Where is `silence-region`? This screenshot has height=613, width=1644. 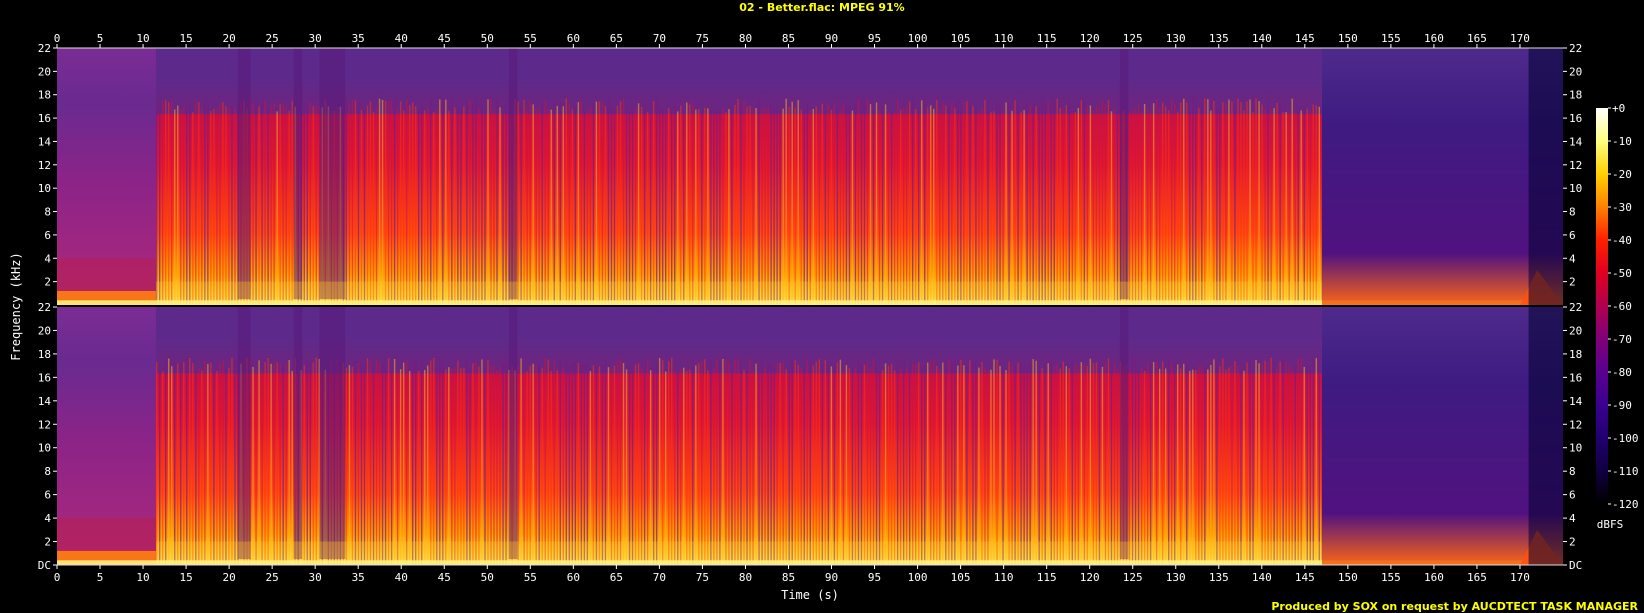 silence-region is located at coordinates (1545, 176).